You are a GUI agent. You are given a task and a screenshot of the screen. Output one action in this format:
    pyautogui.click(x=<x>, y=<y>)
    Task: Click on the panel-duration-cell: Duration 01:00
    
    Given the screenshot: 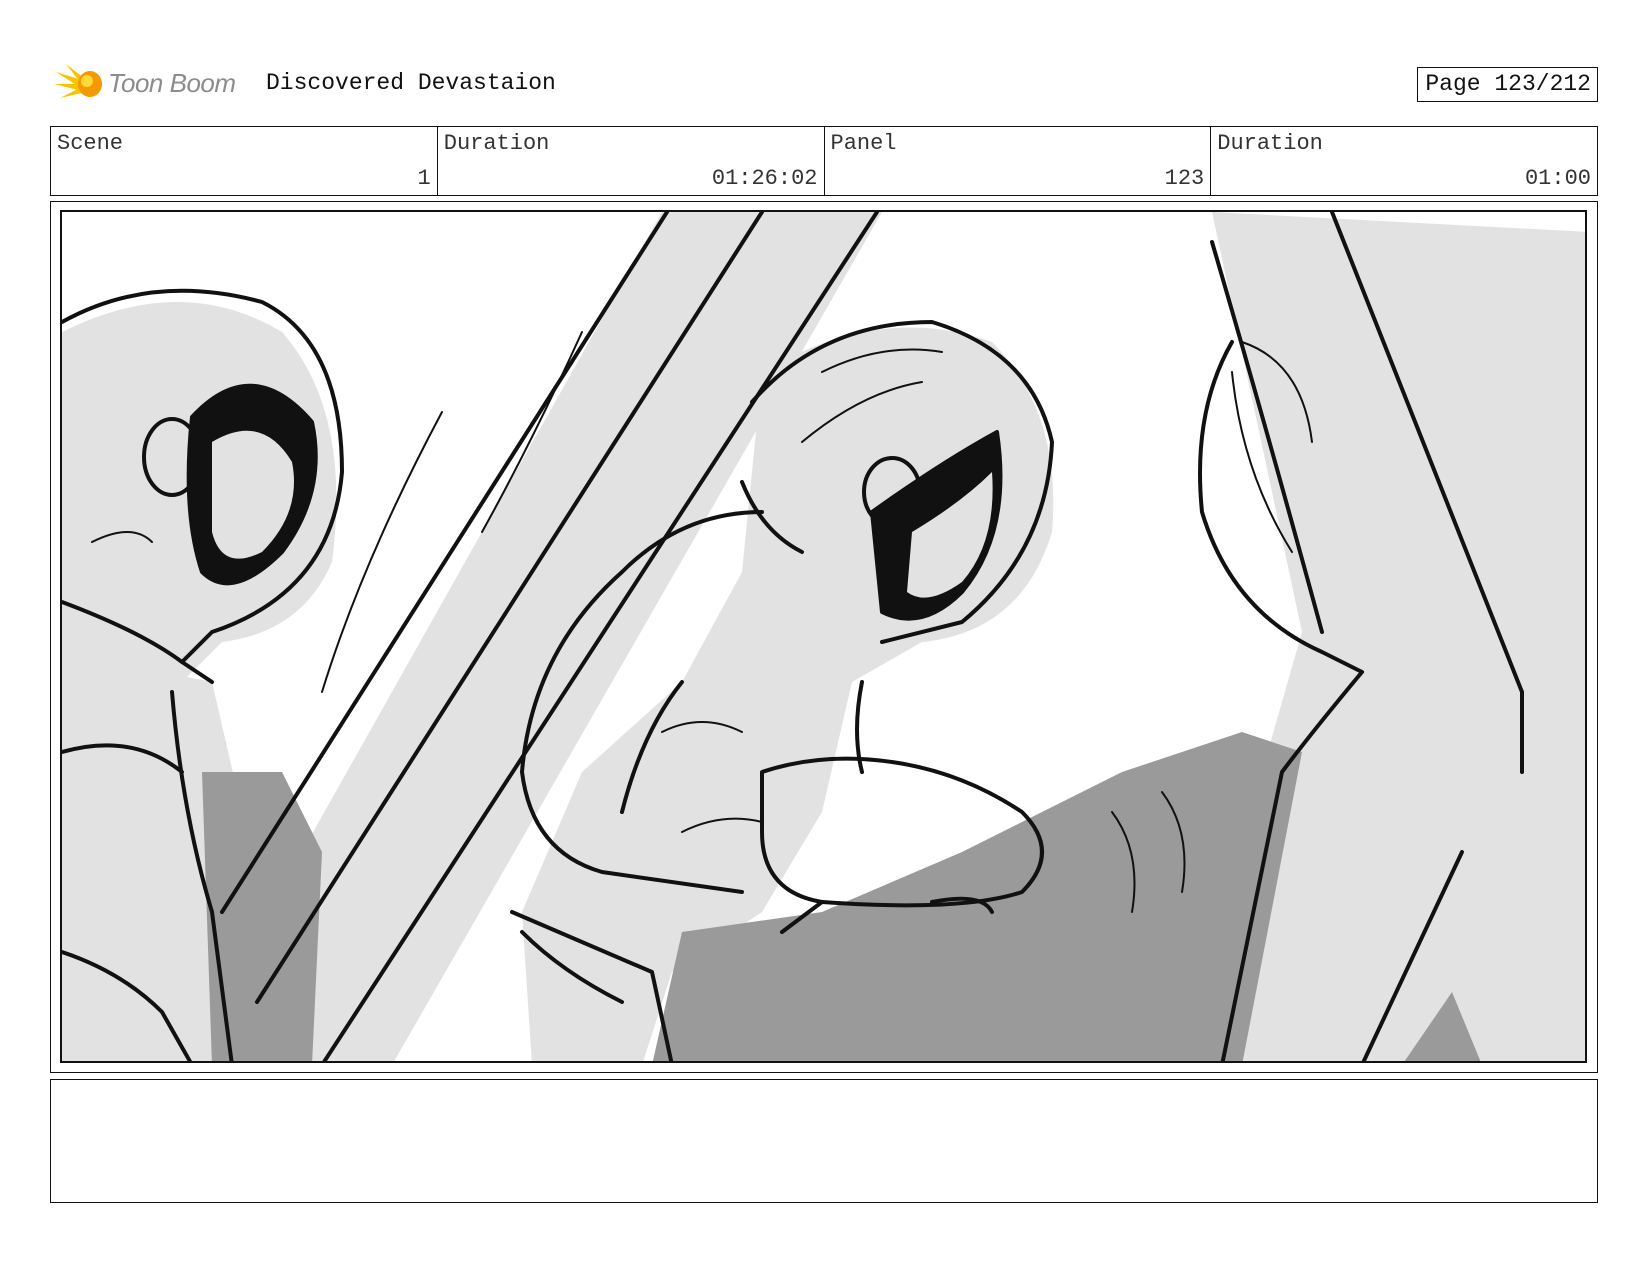 What is the action you would take?
    pyautogui.click(x=1404, y=161)
    